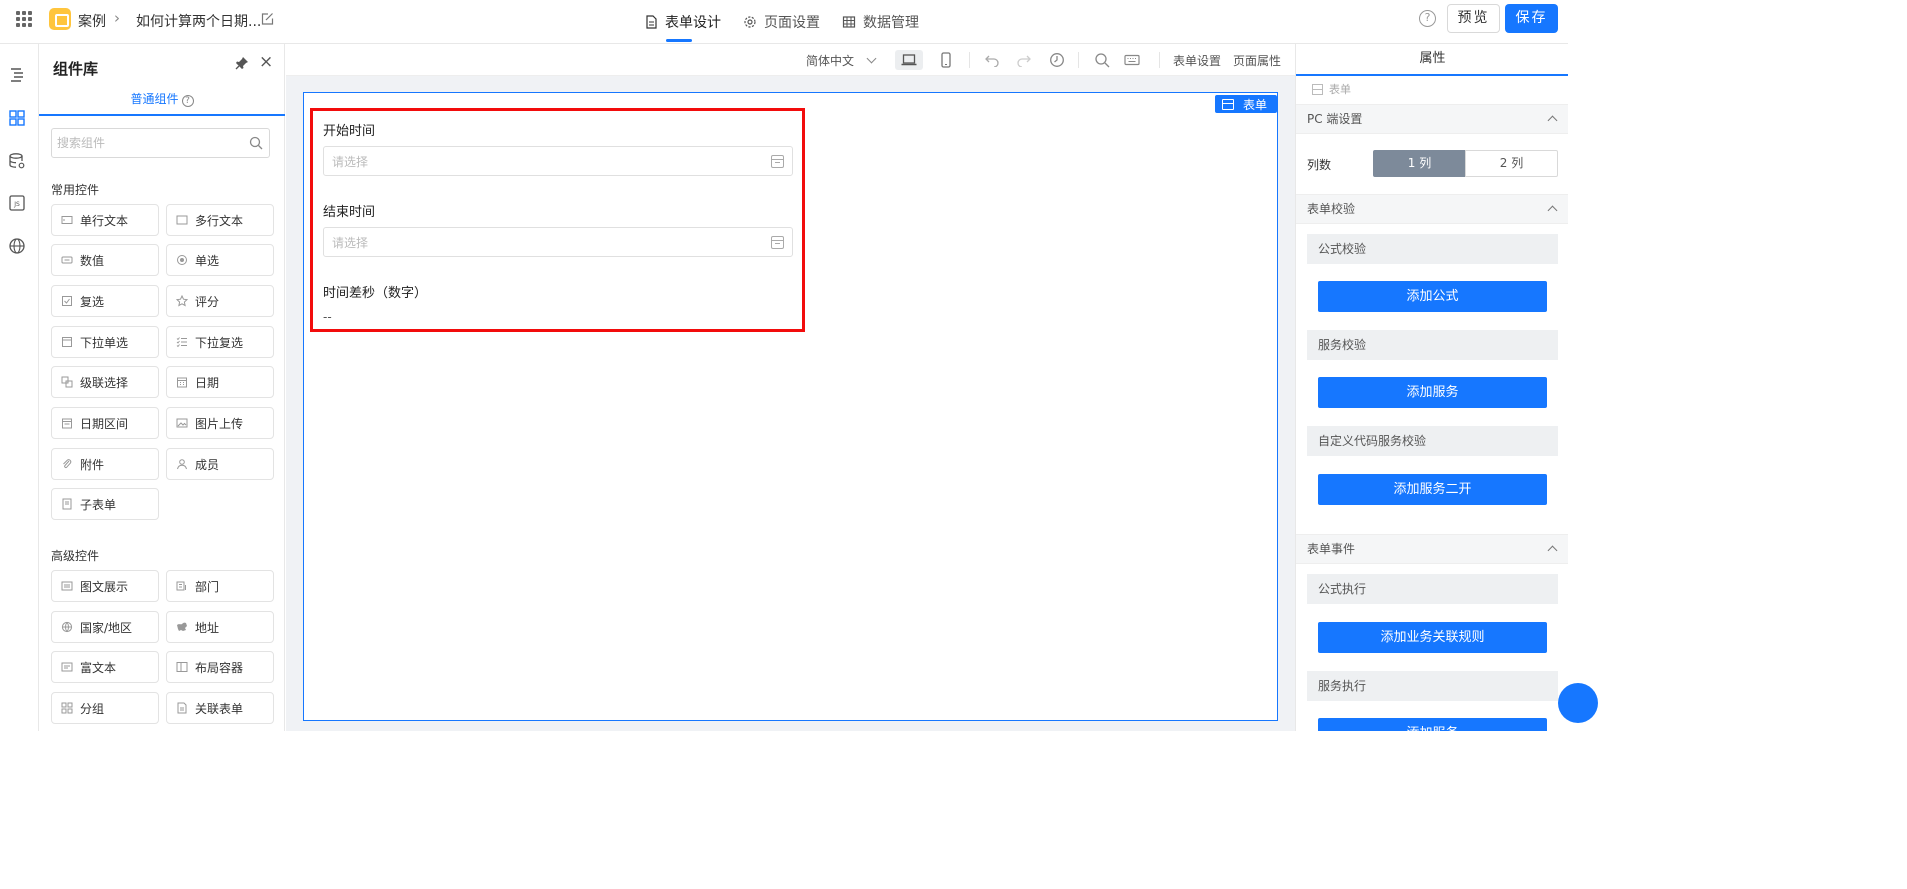 This screenshot has width=1907, height=889. I want to click on component-dropdown-single: 下拉单选, so click(105, 342).